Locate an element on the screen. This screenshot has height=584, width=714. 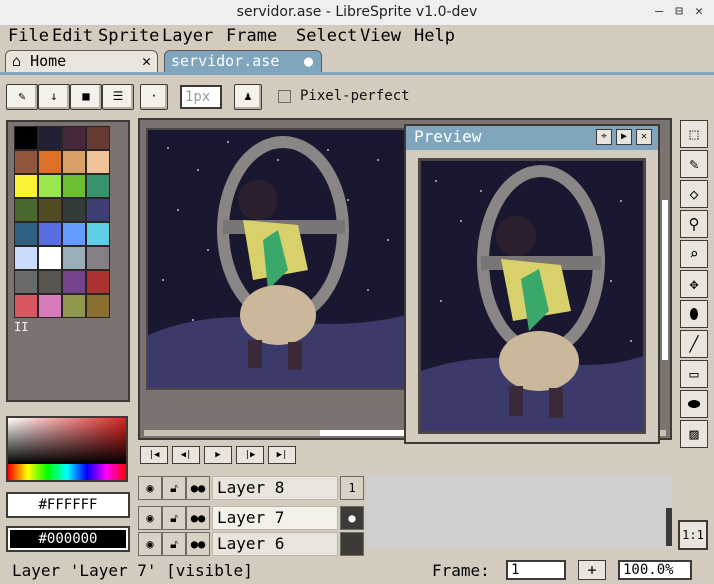
menu-frame: Frame is located at coordinates (251, 37).